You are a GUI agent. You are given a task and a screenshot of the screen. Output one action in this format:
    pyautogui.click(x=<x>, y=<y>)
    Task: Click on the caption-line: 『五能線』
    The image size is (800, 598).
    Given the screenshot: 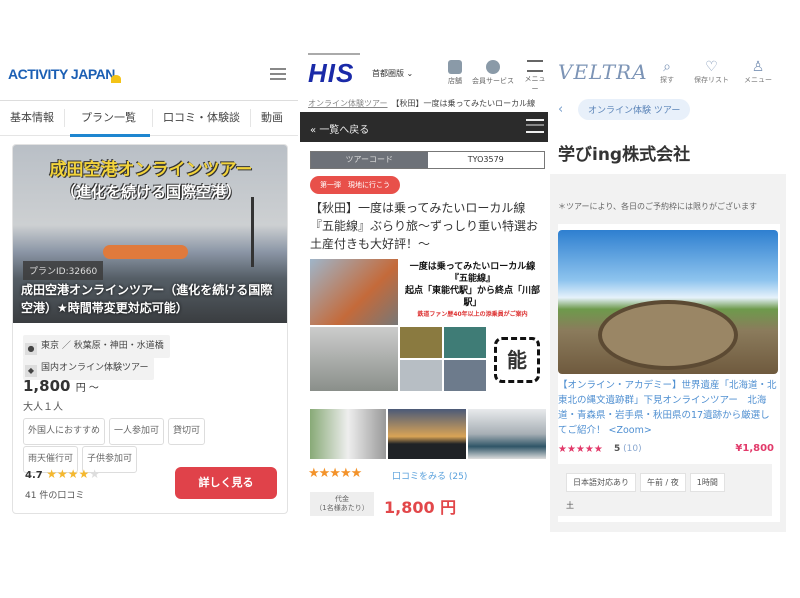 What is the action you would take?
    pyautogui.click(x=472, y=279)
    